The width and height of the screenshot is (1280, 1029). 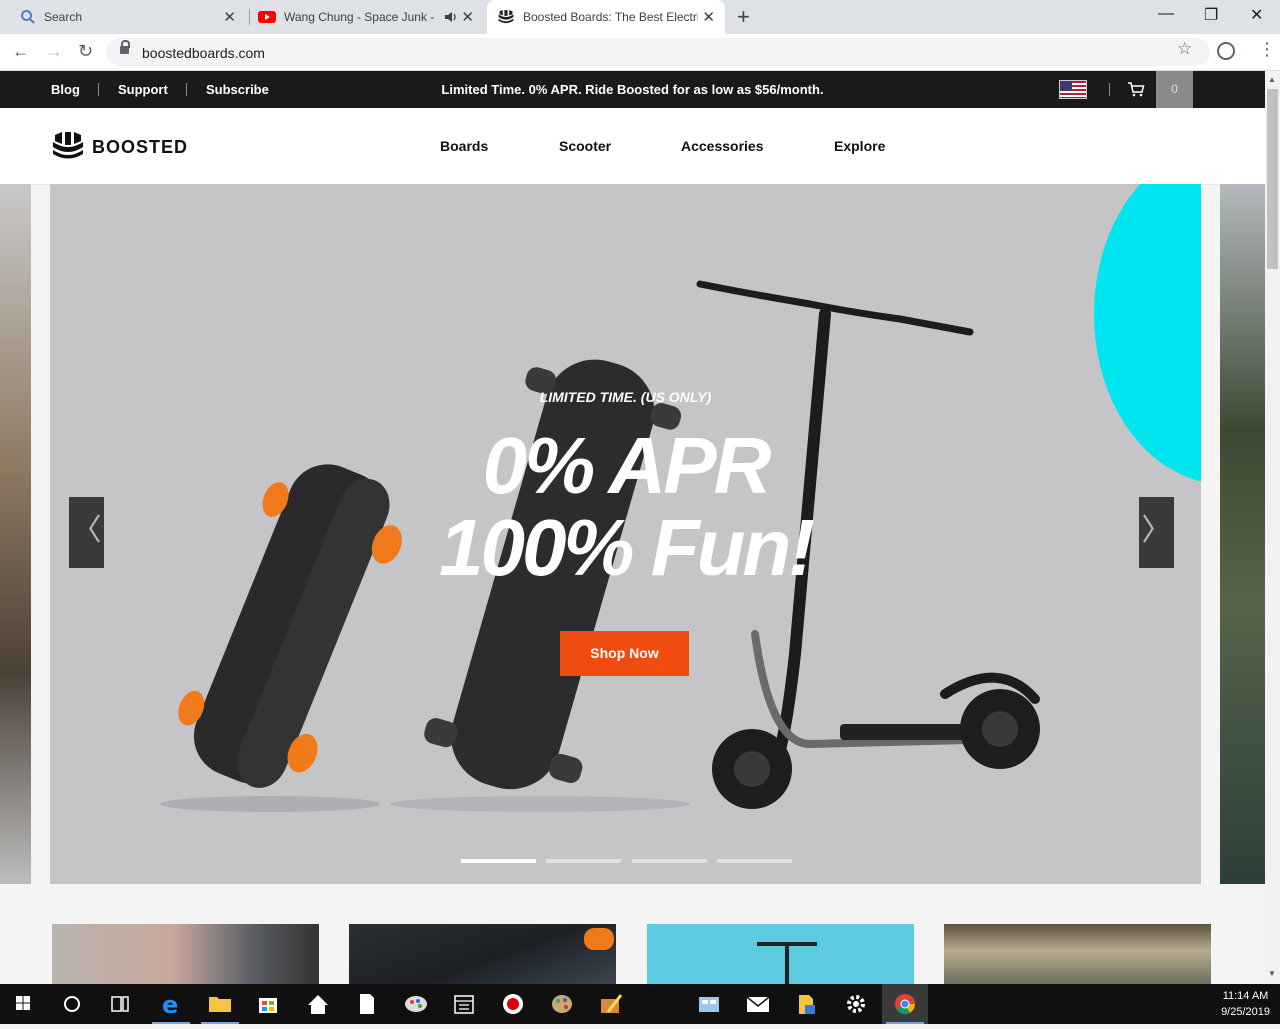 I want to click on shop-now-button: Shop Now, so click(x=624, y=653).